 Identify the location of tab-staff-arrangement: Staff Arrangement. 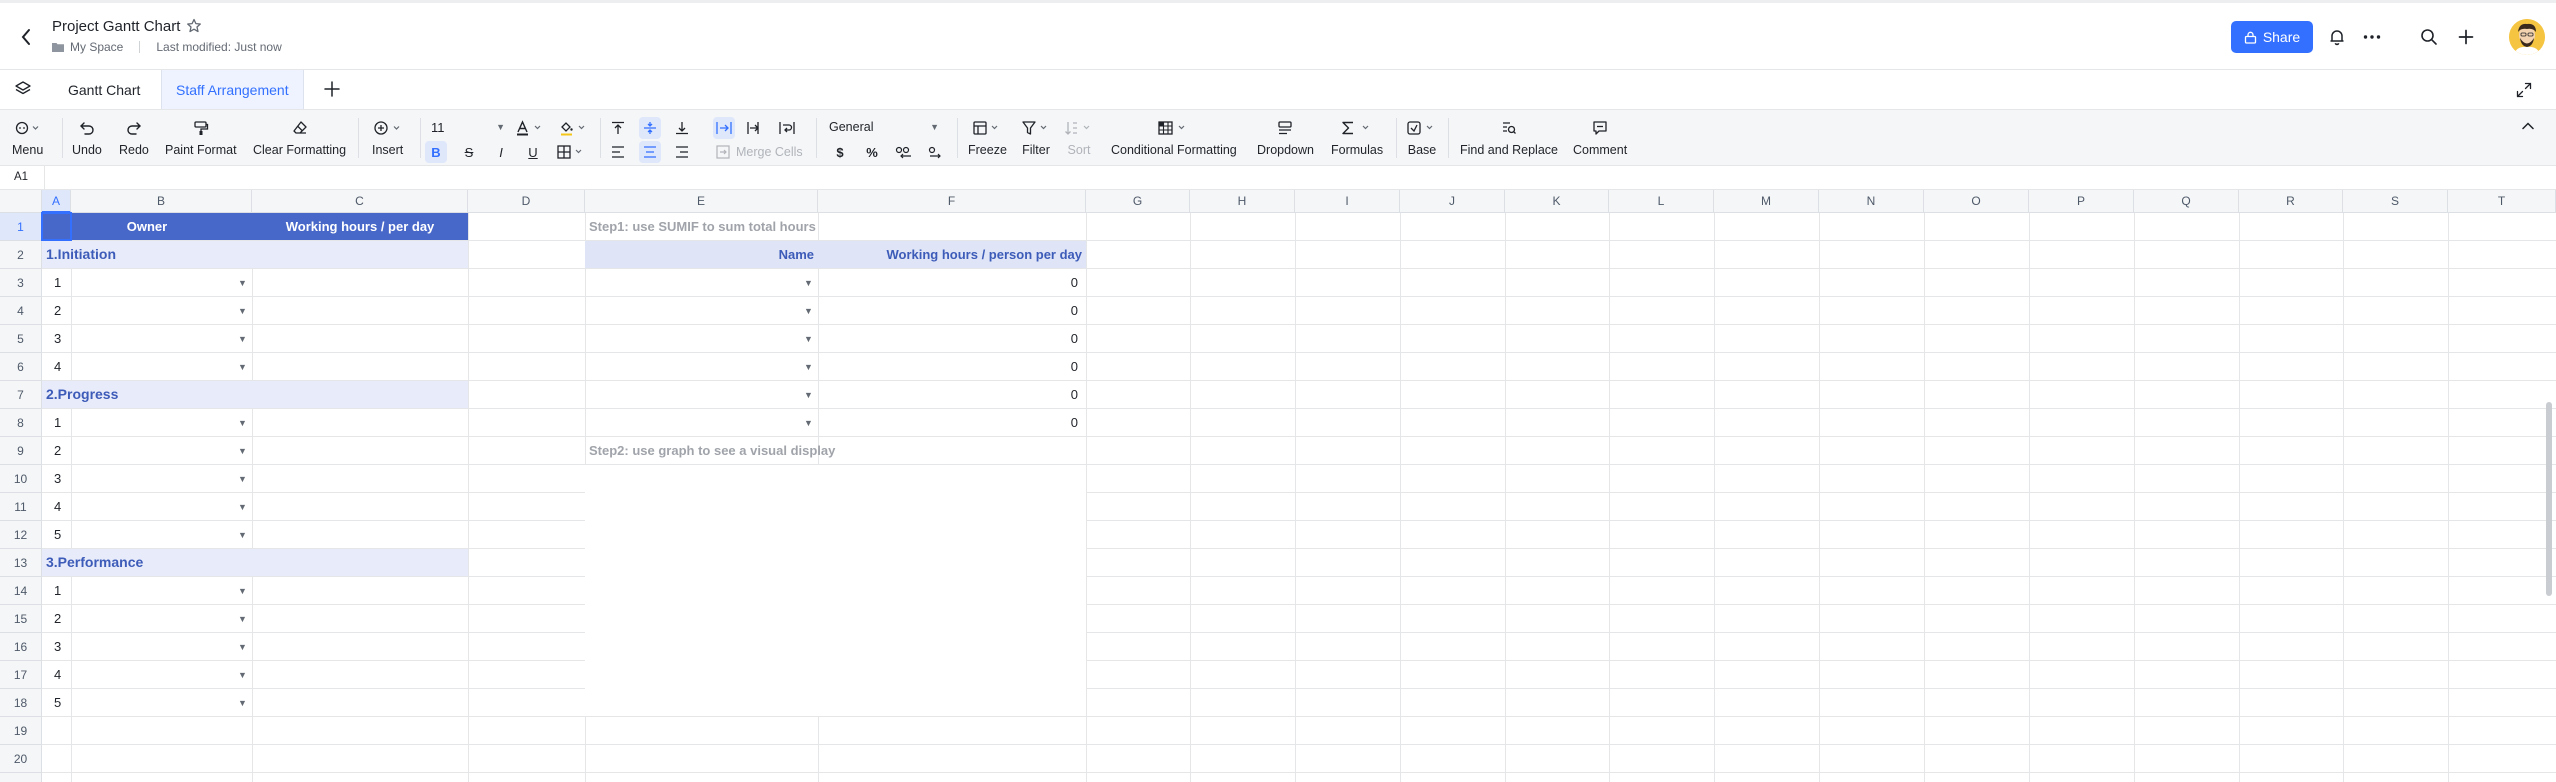
(232, 90).